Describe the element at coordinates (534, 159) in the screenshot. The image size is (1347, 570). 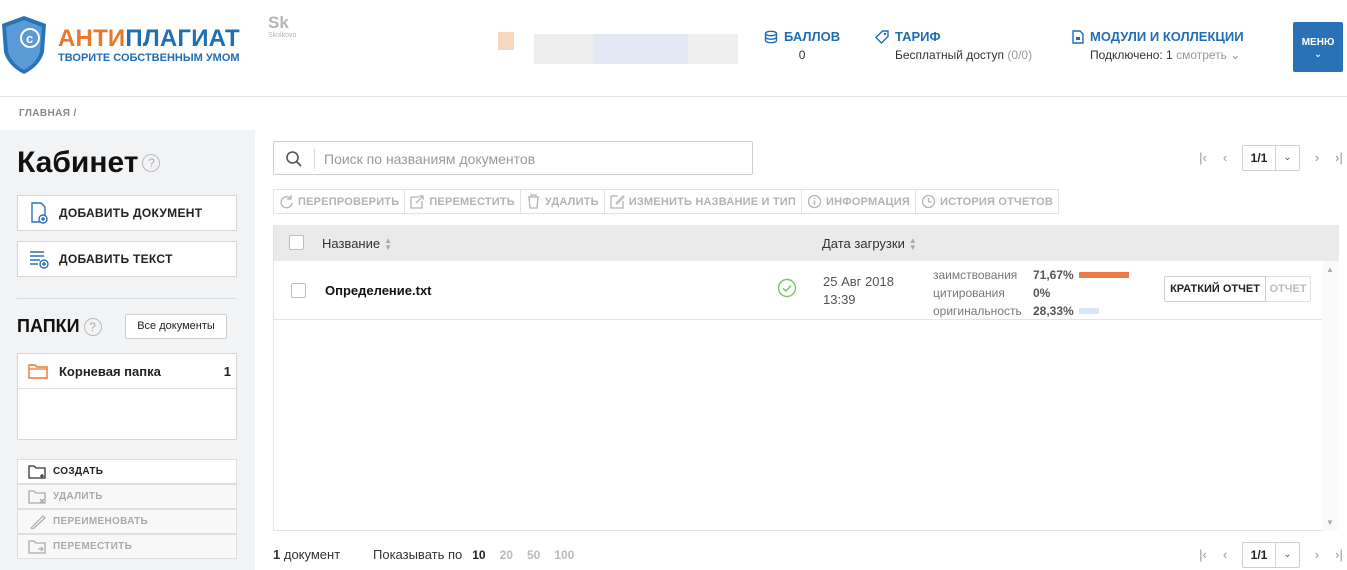
I see `search-input` at that location.